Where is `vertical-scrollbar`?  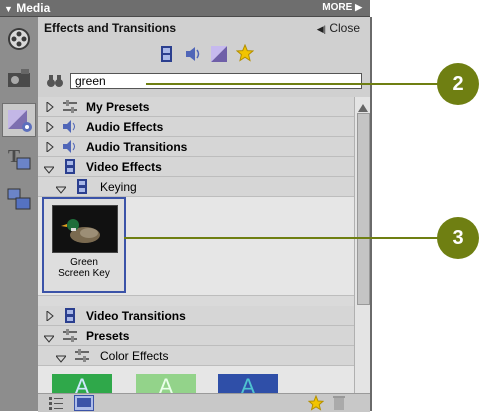 vertical-scrollbar is located at coordinates (362, 245).